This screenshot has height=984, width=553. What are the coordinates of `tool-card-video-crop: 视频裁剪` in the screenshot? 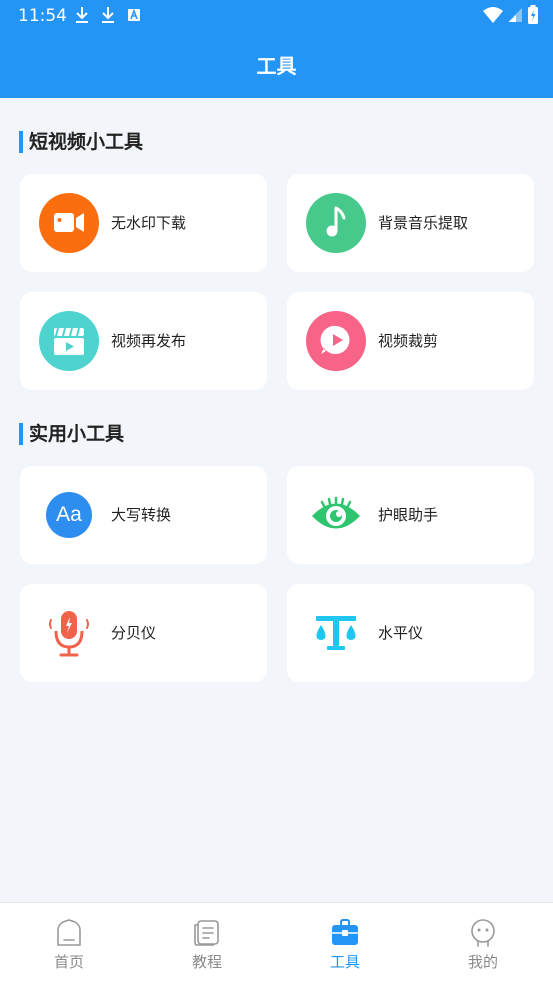 It's located at (410, 341).